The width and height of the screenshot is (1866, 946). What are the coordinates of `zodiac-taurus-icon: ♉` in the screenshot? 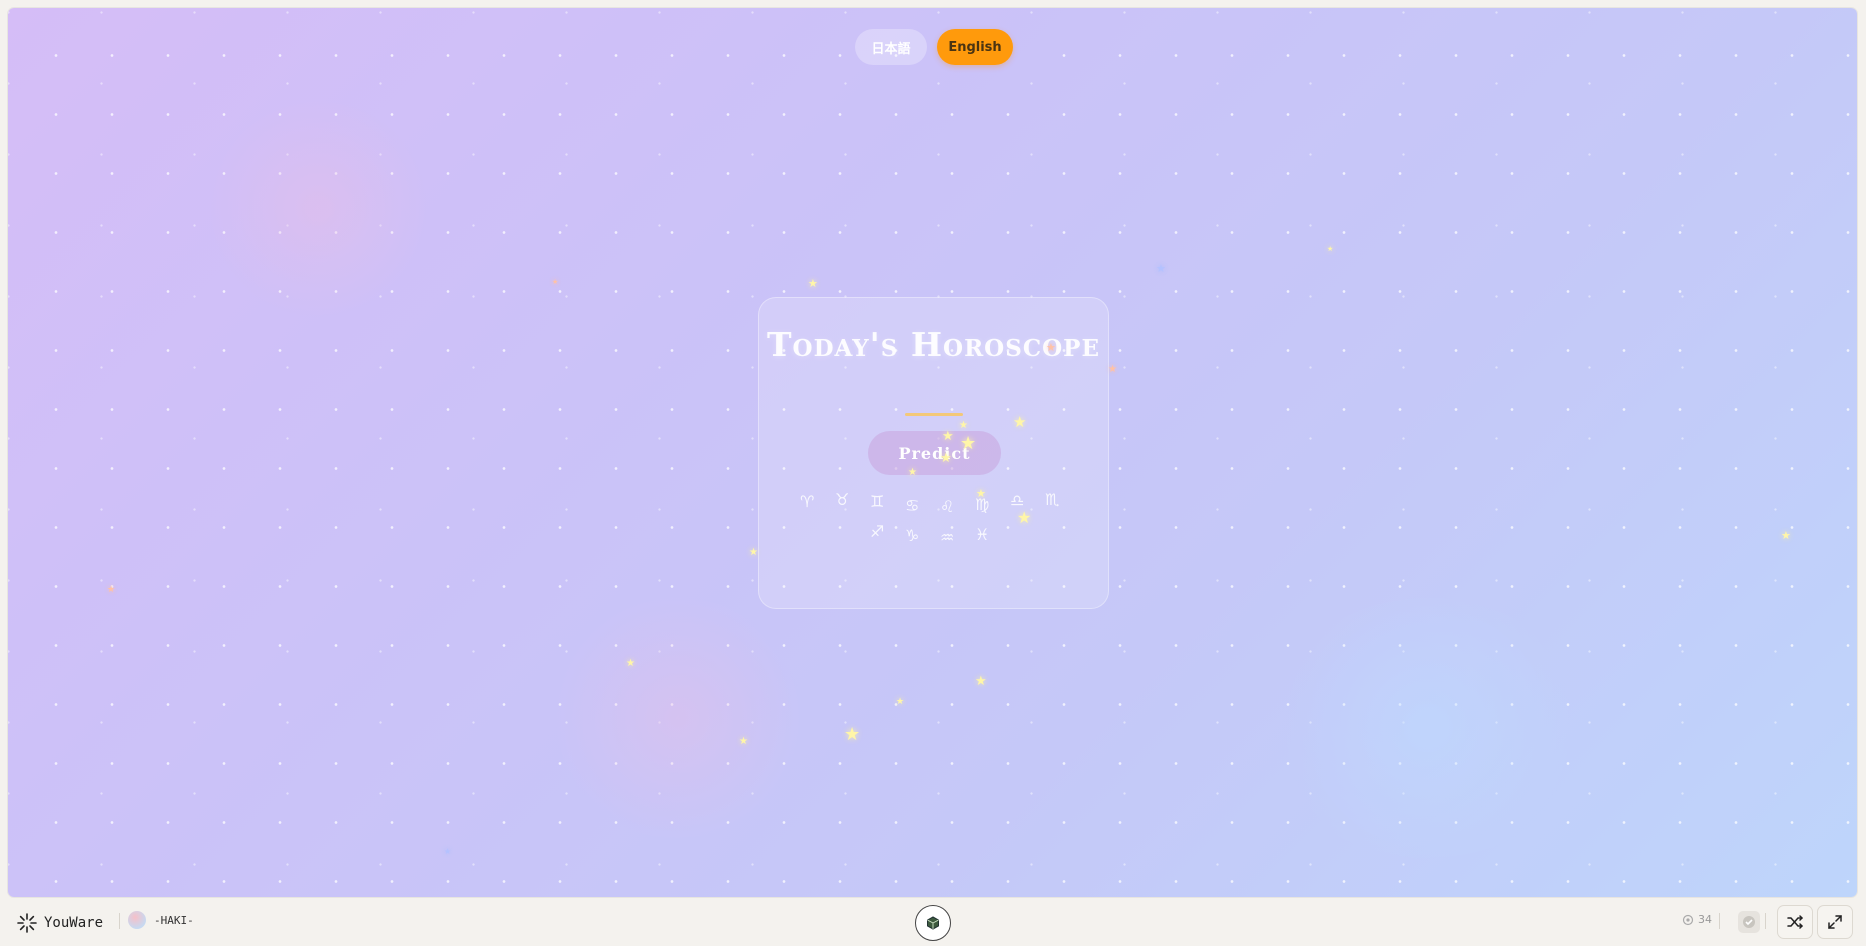 It's located at (842, 500).